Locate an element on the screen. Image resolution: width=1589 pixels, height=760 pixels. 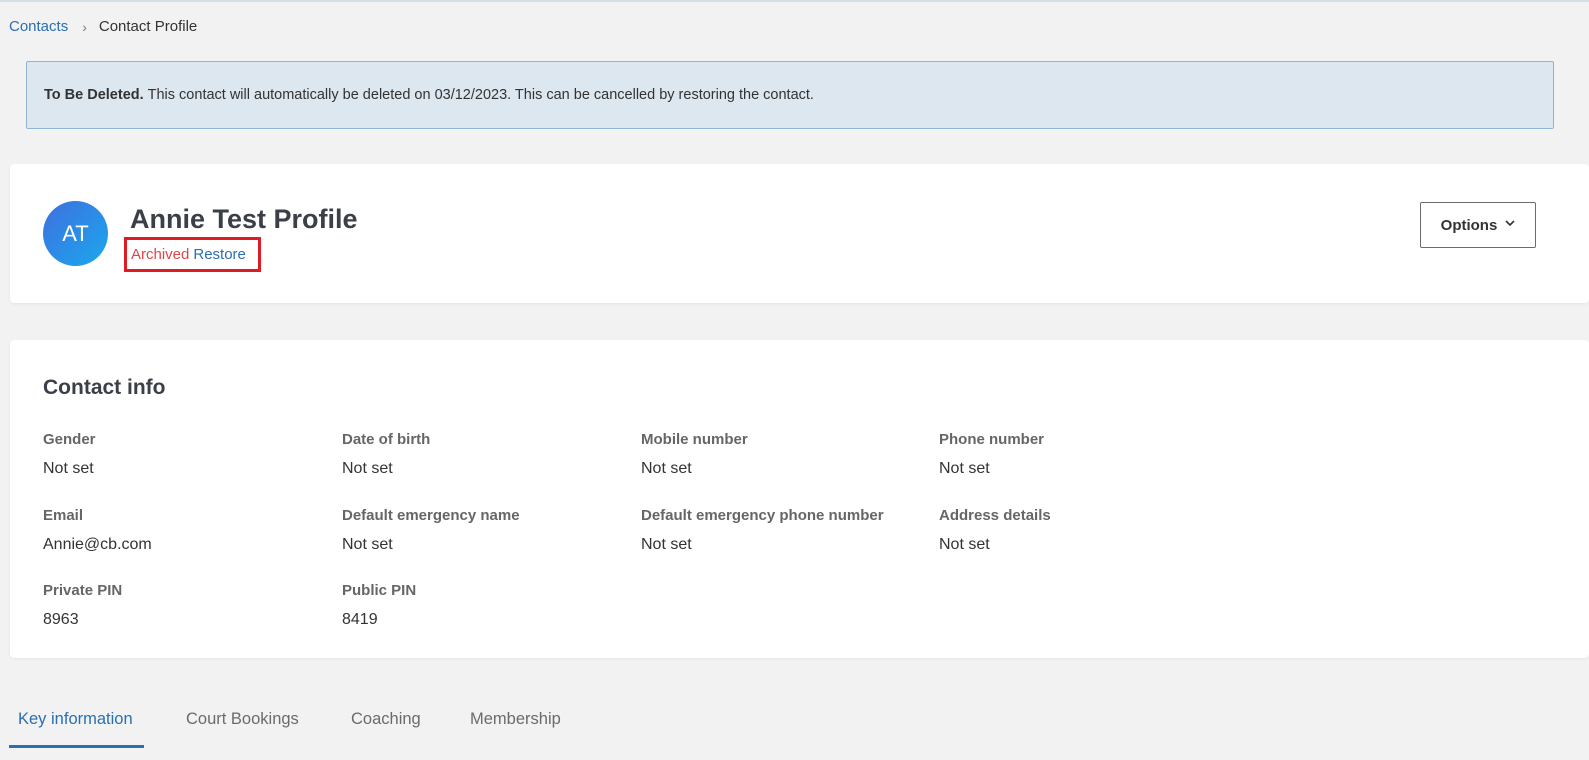
field-gender: Gender Not set is located at coordinates (188, 455).